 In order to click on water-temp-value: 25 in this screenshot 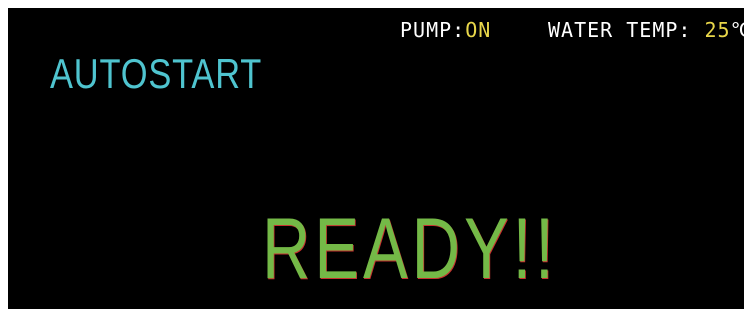, I will do `click(717, 30)`.